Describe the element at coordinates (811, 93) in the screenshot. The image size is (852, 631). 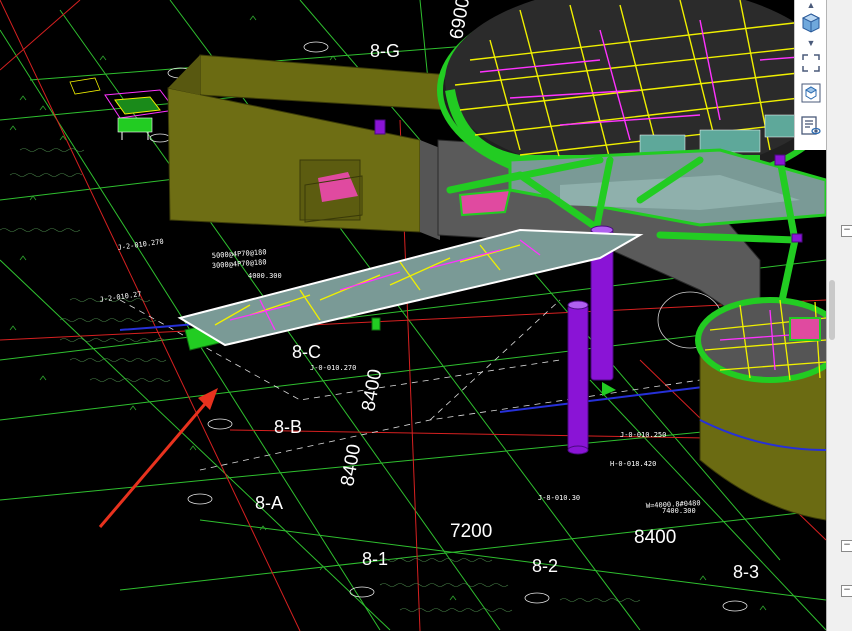
I see `3d-box-icon` at that location.